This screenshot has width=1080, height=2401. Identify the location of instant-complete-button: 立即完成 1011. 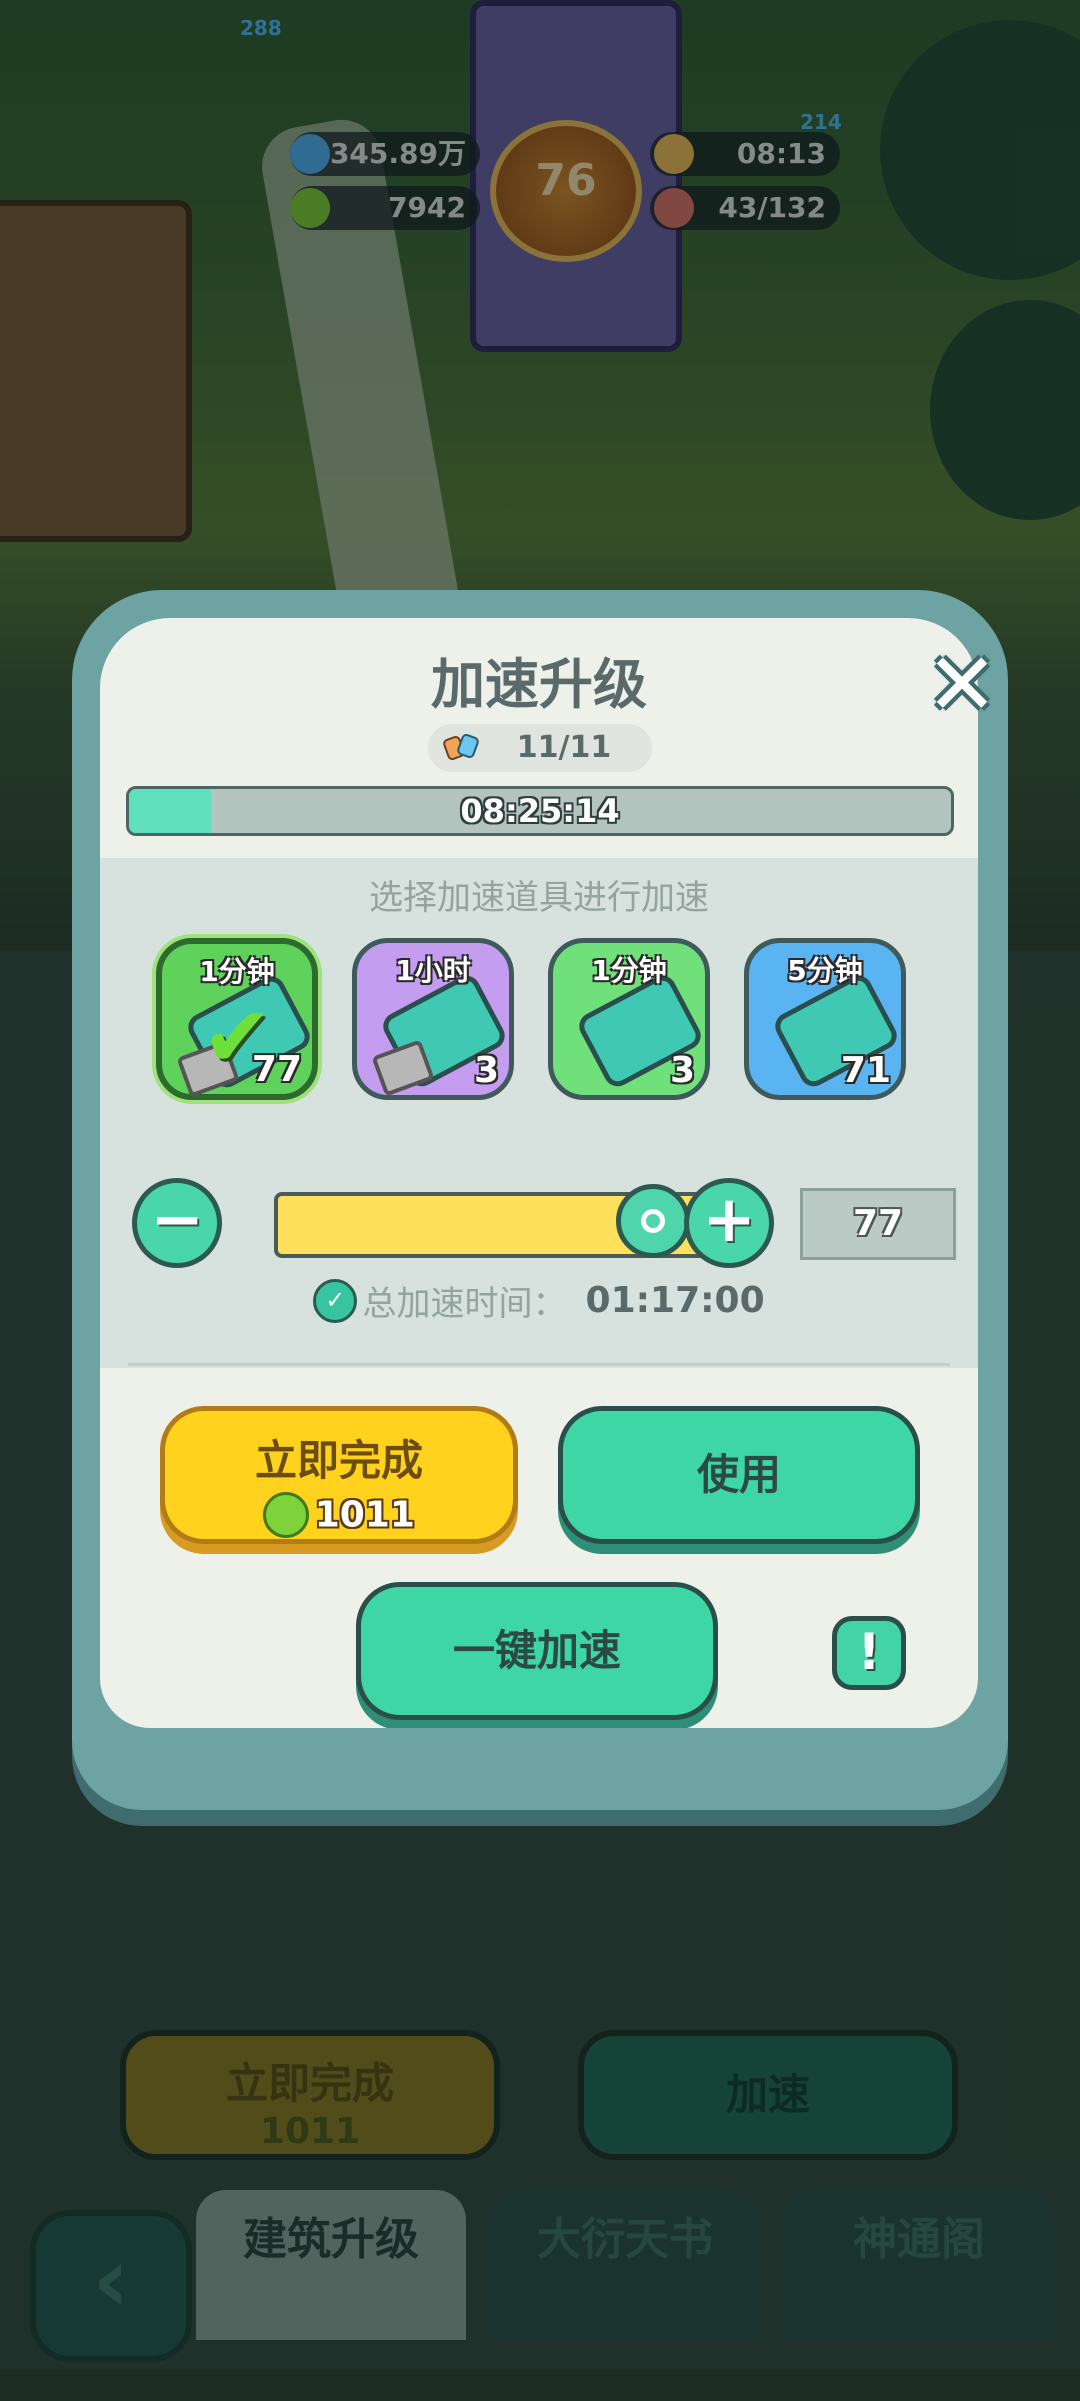
(339, 1475).